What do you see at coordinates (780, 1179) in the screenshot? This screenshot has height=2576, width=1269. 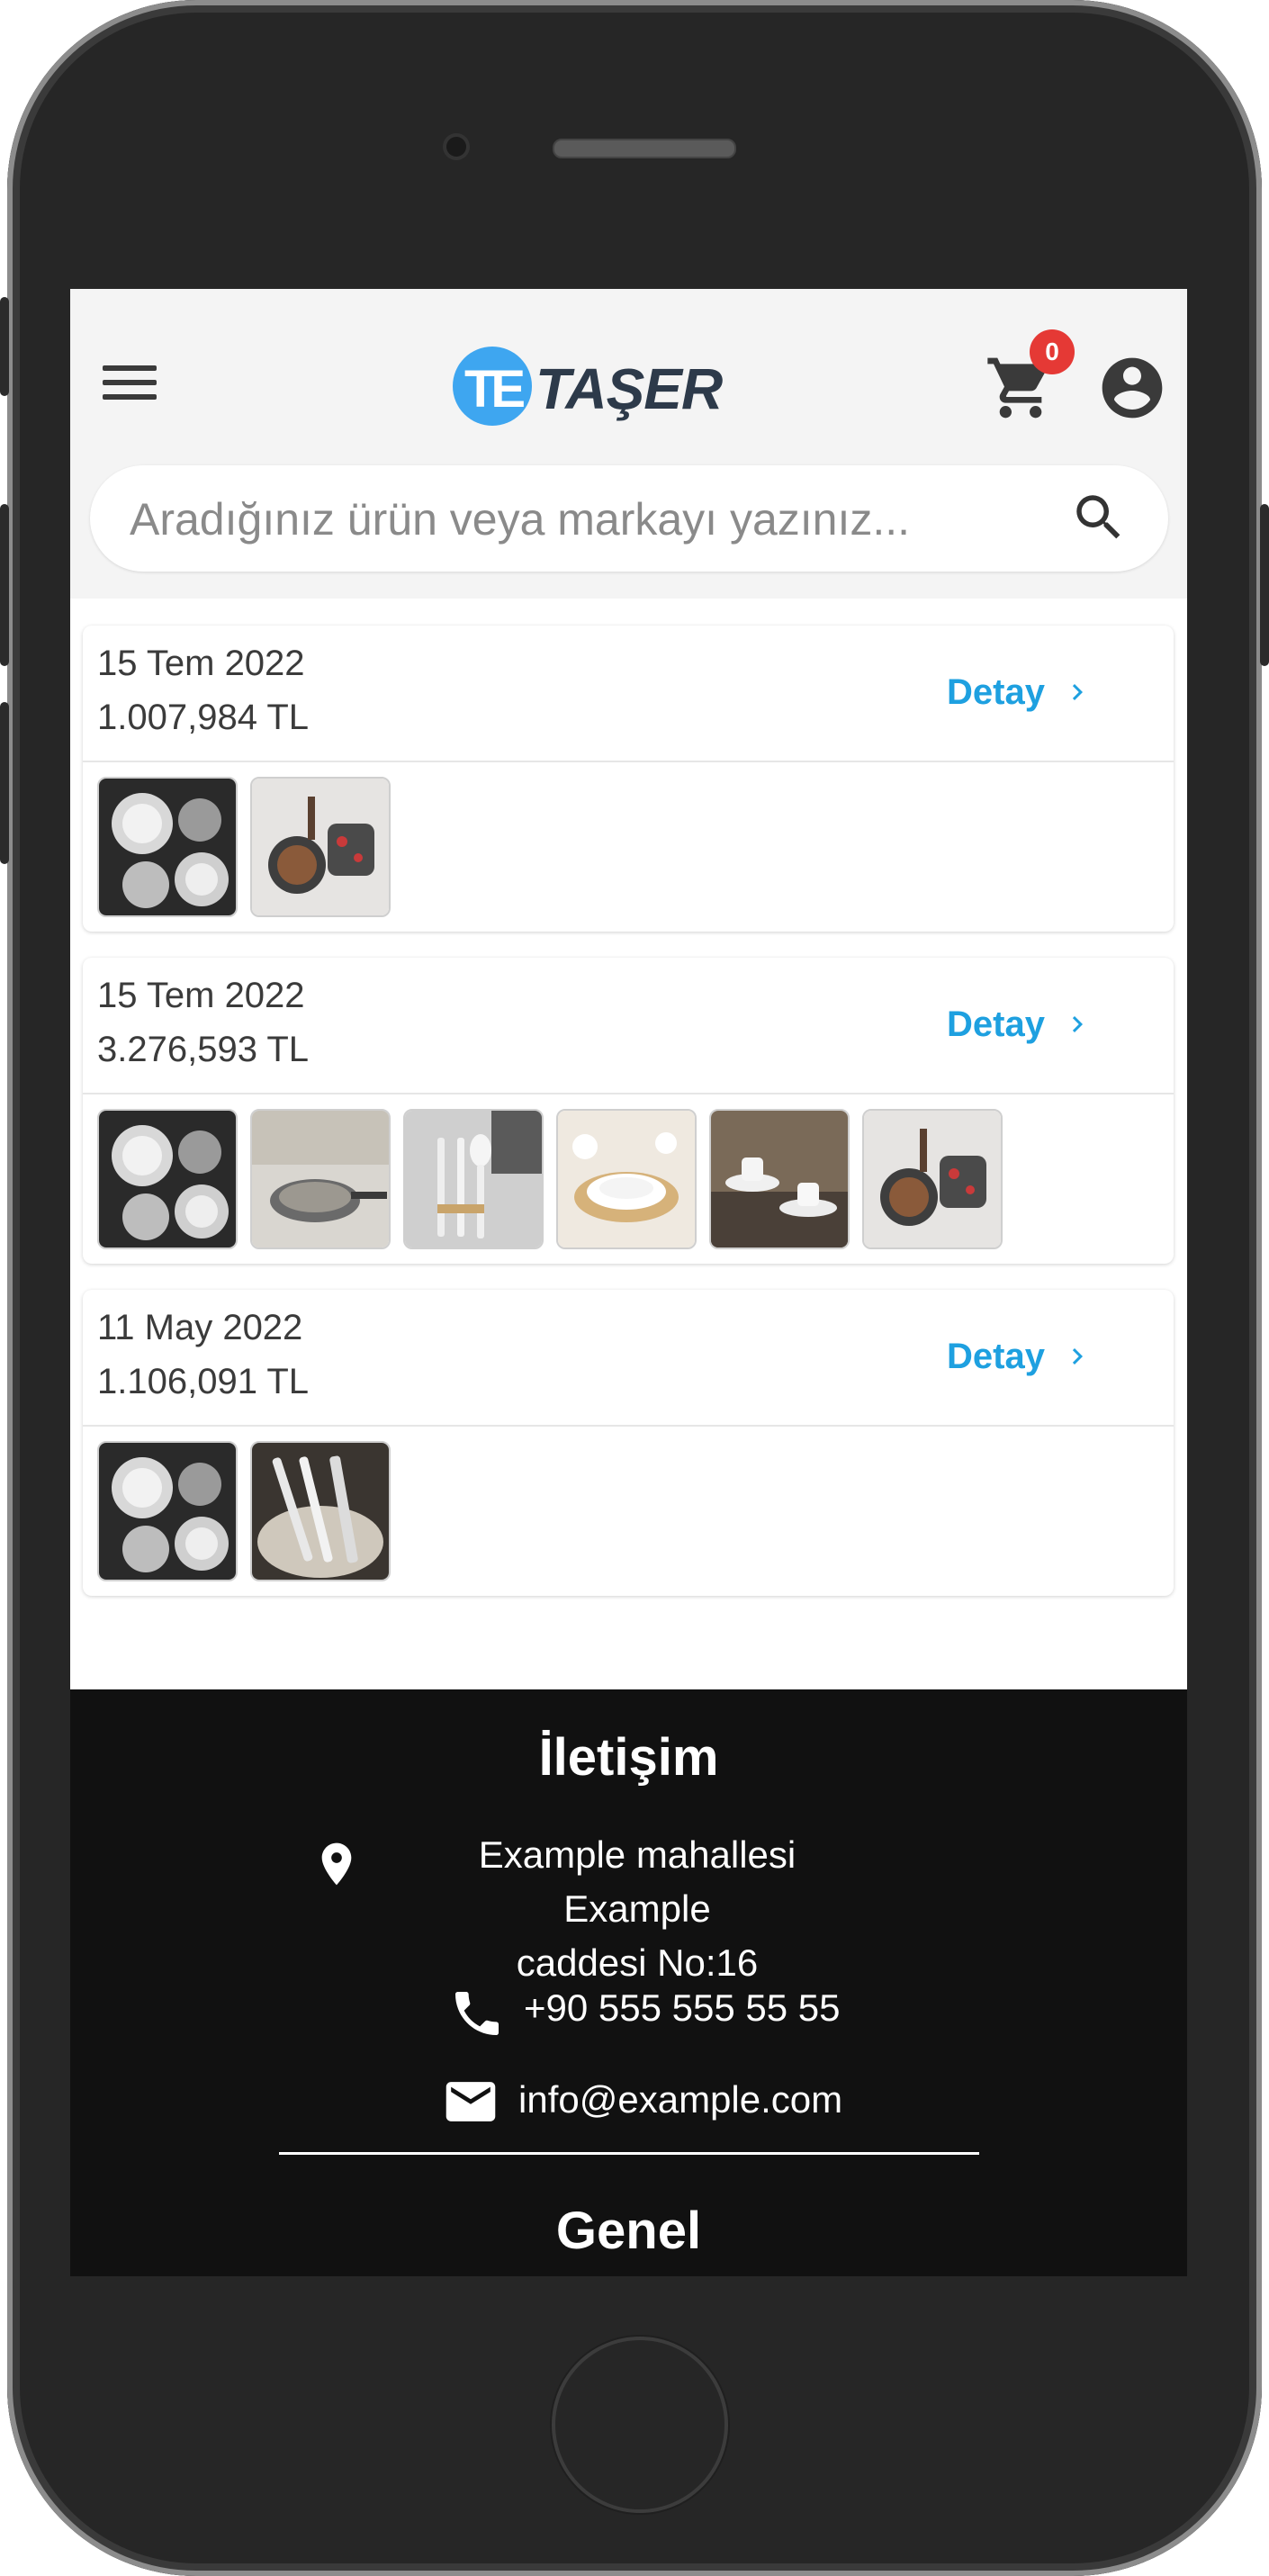 I see `product-thumbnail-coffee-set` at bounding box center [780, 1179].